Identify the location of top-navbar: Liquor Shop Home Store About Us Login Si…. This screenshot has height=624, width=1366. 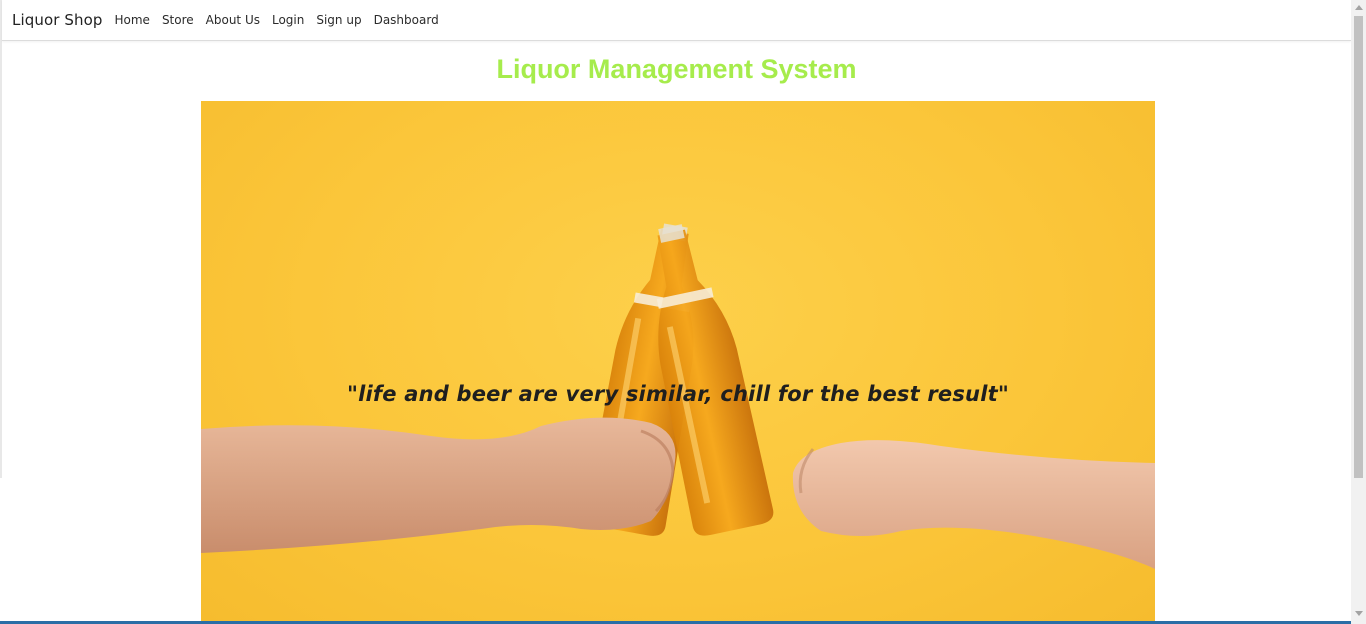
(676, 20).